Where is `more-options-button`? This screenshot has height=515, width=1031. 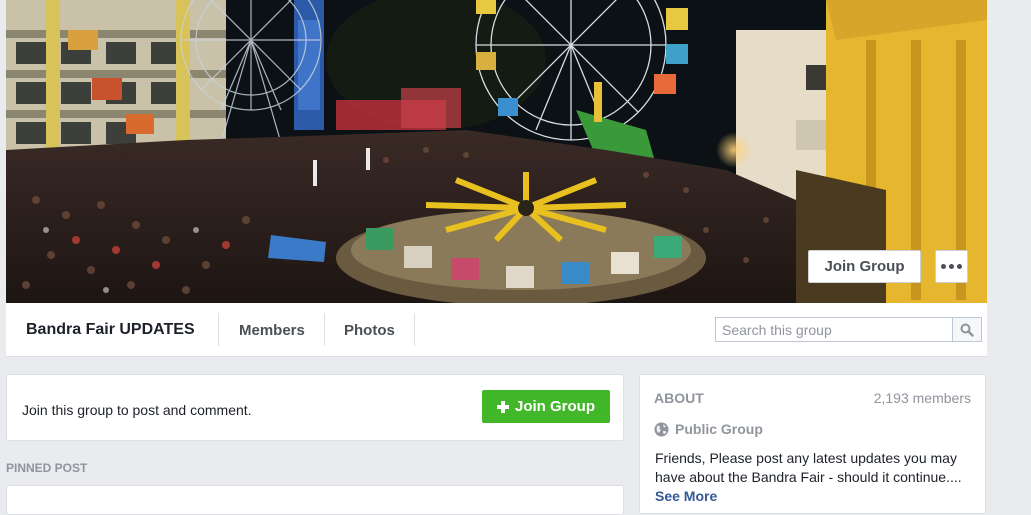
more-options-button is located at coordinates (951, 266).